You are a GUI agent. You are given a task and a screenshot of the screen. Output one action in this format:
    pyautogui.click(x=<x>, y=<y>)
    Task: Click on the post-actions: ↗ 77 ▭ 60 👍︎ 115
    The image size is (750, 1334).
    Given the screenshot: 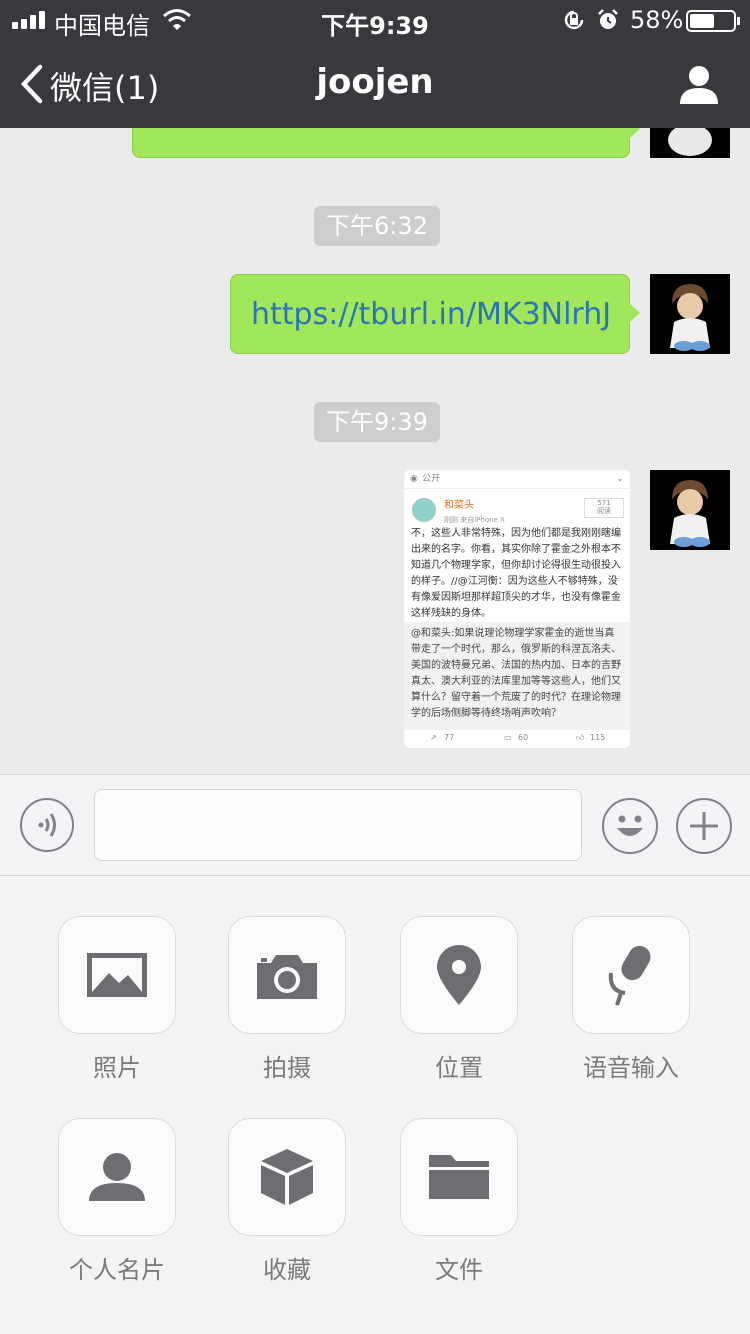 What is the action you would take?
    pyautogui.click(x=517, y=736)
    